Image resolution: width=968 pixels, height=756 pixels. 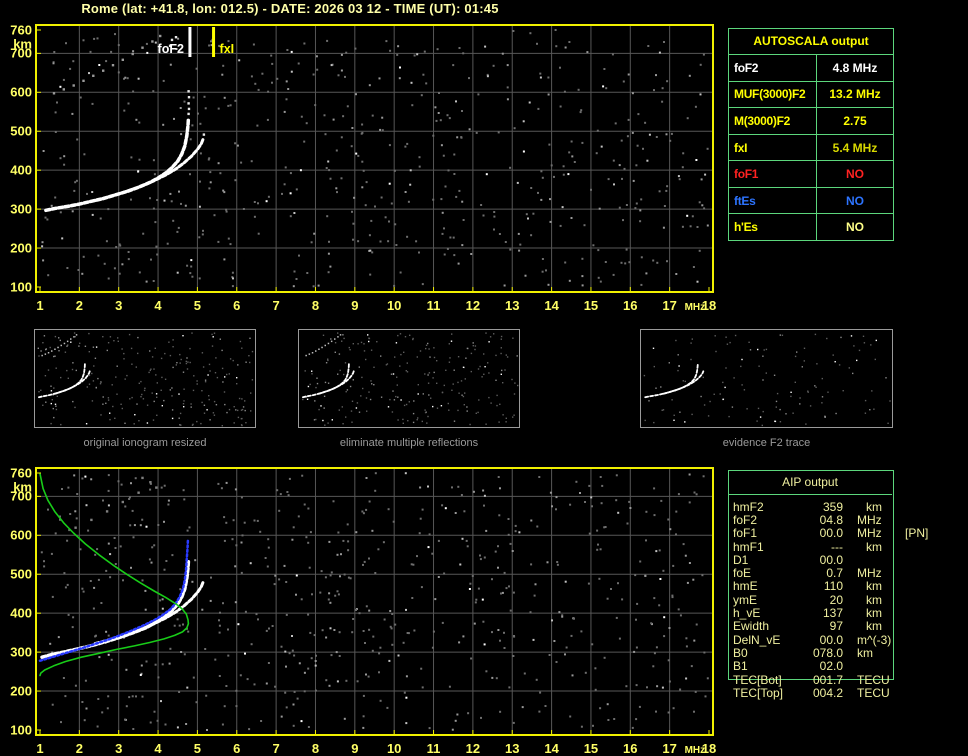 I want to click on aip-param-label: foE, so click(x=742, y=573).